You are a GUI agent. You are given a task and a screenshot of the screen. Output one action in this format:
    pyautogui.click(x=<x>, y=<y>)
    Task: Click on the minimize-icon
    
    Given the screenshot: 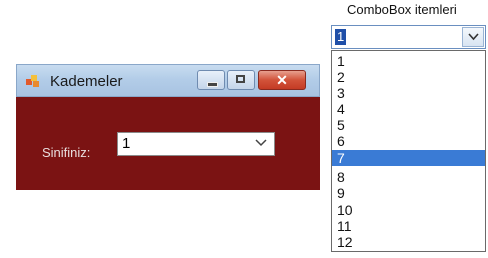 What is the action you would take?
    pyautogui.click(x=212, y=84)
    